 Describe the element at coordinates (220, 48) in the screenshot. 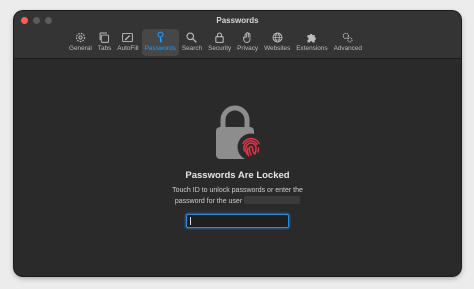

I see `tab-label: Security` at that location.